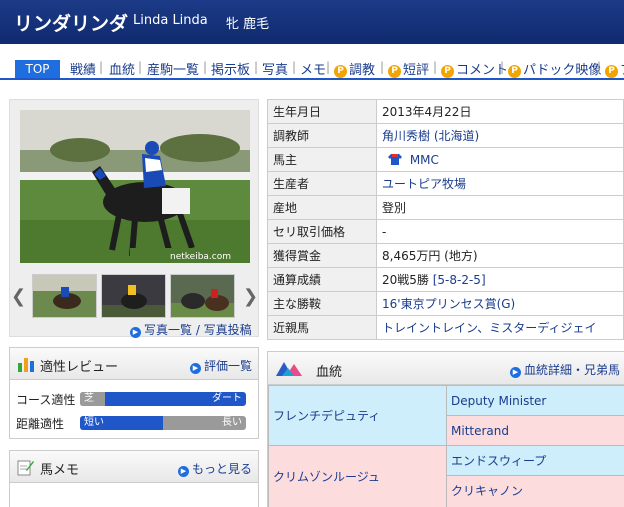 This screenshot has width=624, height=507. I want to click on main-horse-photo: netkeiba.com, so click(135, 186).